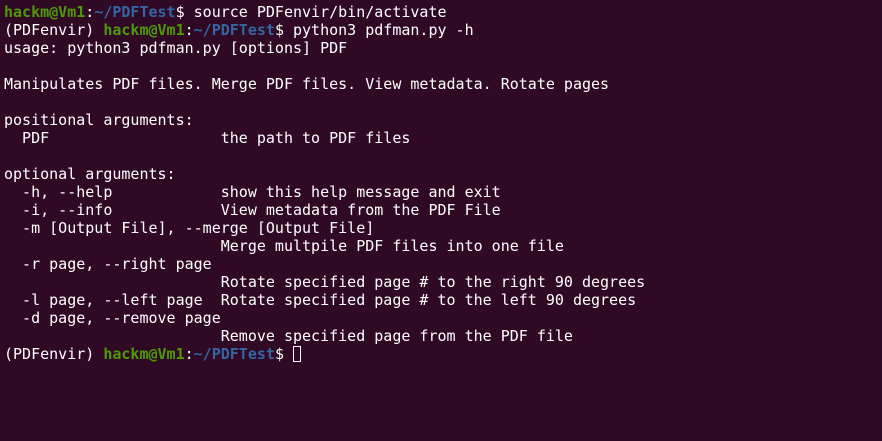  What do you see at coordinates (99, 120) in the screenshot?
I see `output-line: positional arguments:` at bounding box center [99, 120].